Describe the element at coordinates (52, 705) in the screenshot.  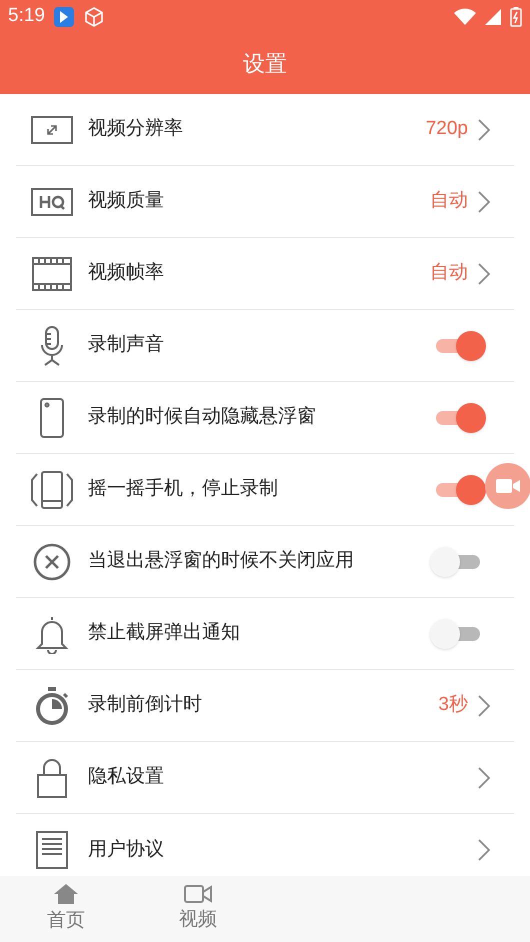
I see `stopwatch-icon` at that location.